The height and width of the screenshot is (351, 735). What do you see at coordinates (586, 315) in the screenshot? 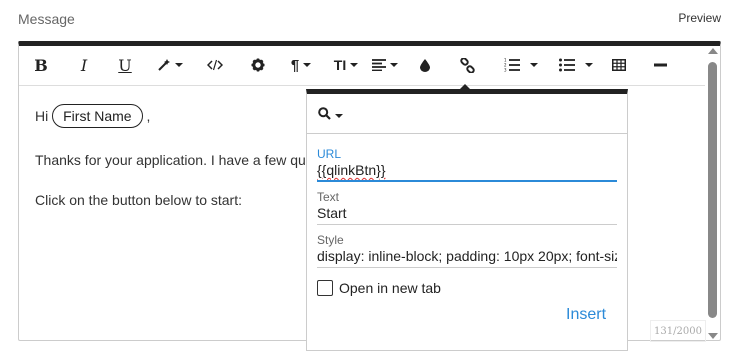
I see `insert-link-submit-button: Insert` at bounding box center [586, 315].